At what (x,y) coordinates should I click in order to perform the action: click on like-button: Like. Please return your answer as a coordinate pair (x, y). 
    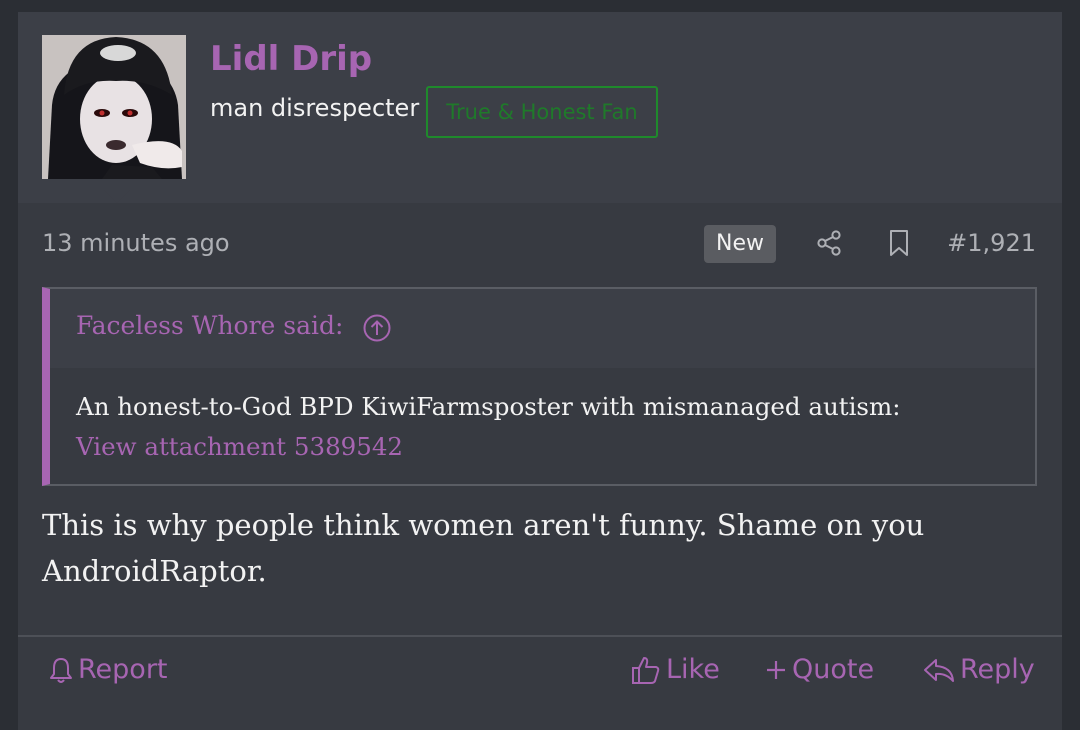
    Looking at the image, I should click on (675, 670).